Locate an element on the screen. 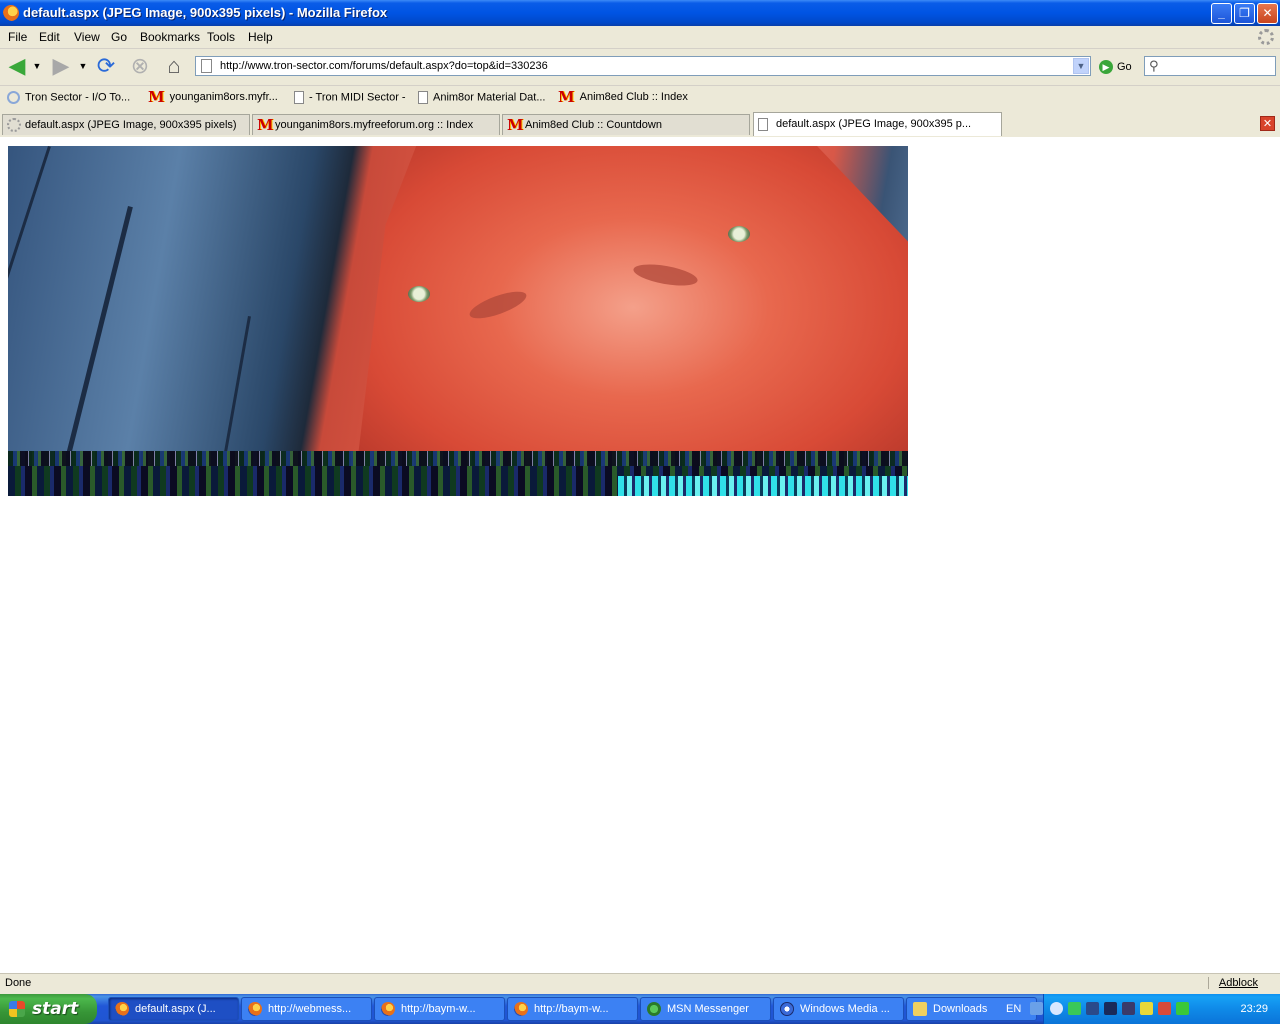 The width and height of the screenshot is (1280, 1024). go-button: ▶ Go is located at coordinates (1115, 66).